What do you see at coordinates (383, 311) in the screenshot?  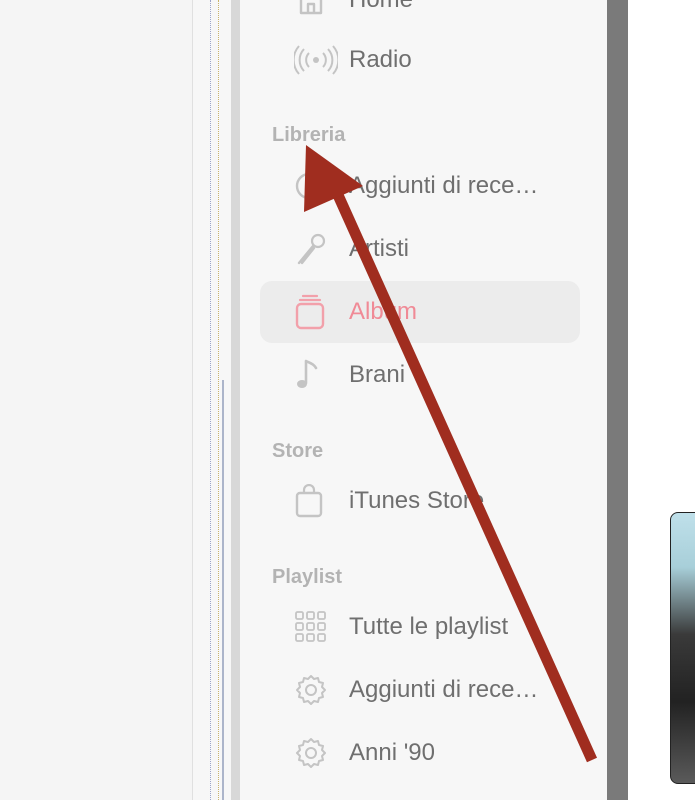 I see `sidebar-item-label: Album` at bounding box center [383, 311].